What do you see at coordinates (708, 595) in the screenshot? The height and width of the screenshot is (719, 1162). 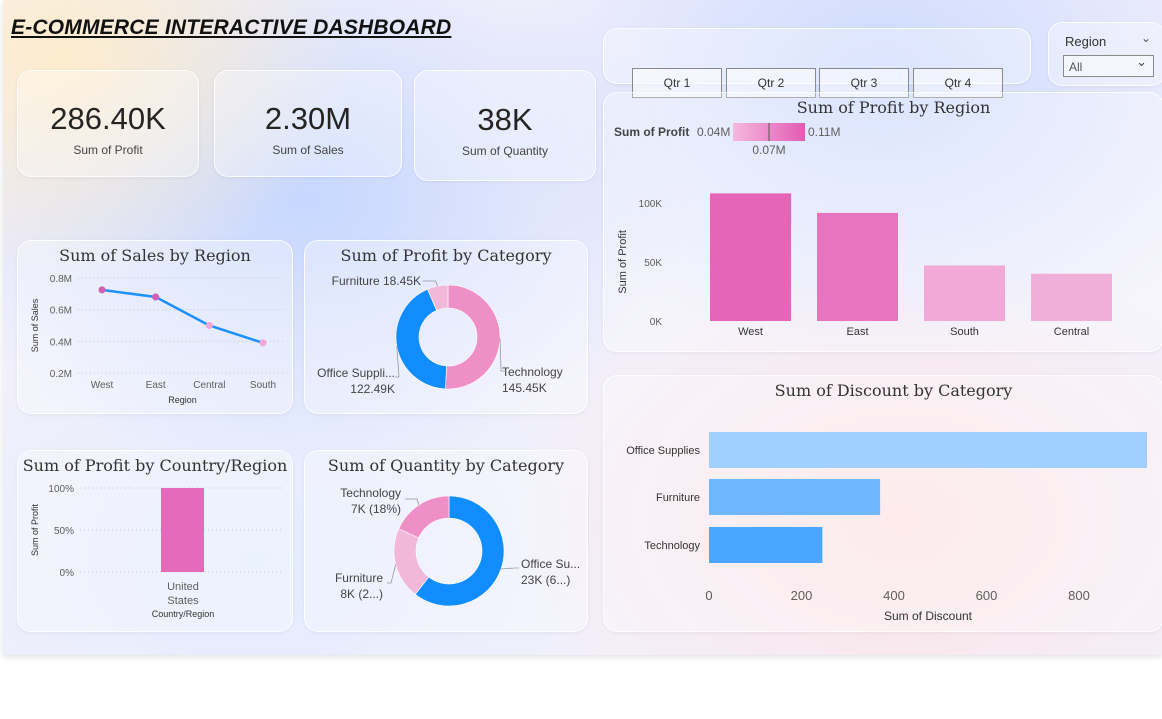 I see `x-tick-label: 0` at bounding box center [708, 595].